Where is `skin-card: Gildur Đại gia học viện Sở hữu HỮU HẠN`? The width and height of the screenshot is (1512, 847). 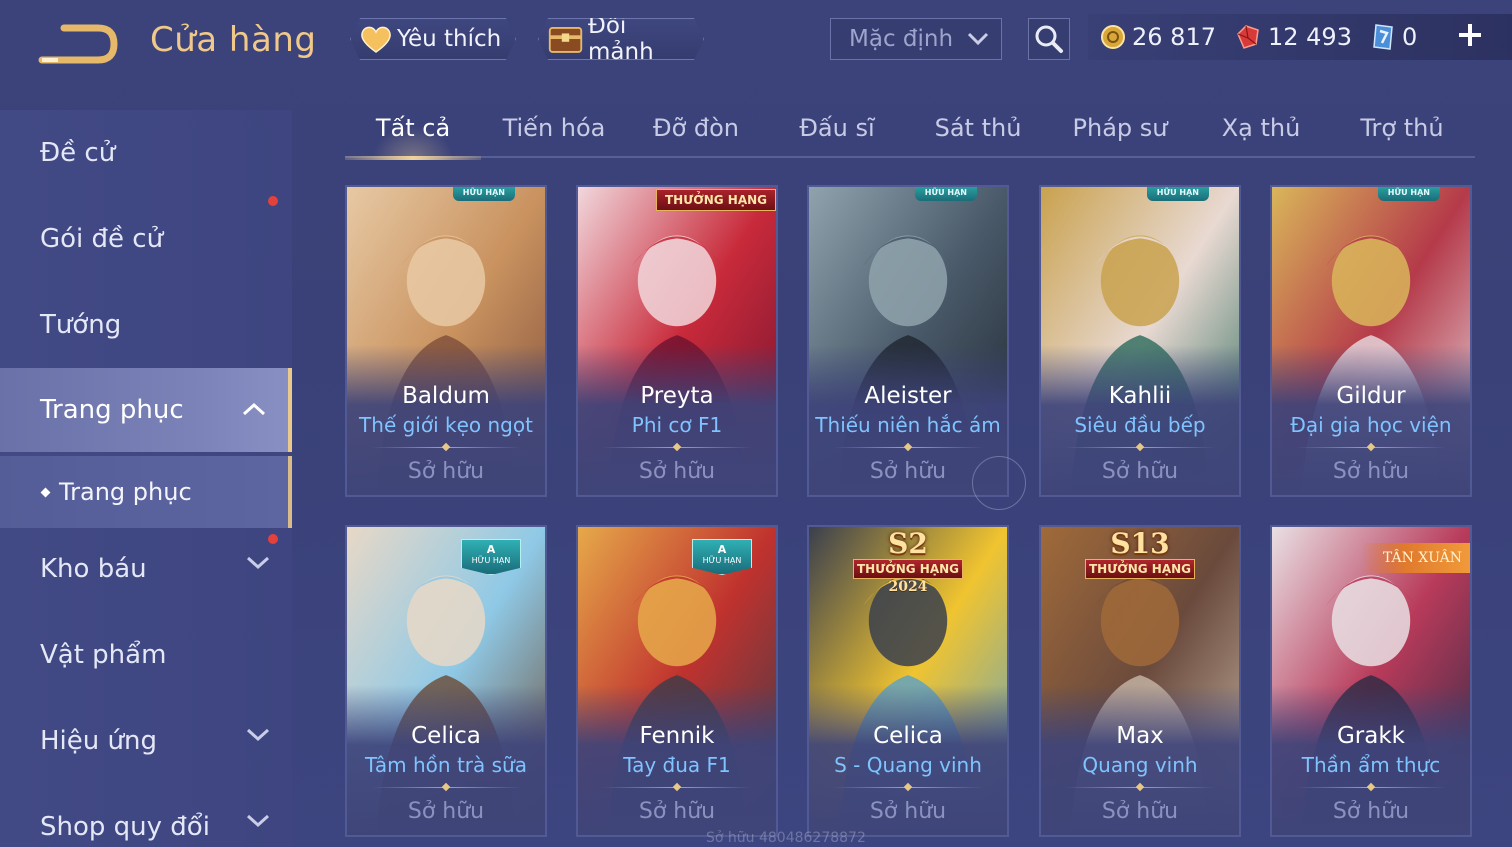
skin-card: Gildur Đại gia học viện Sở hữu HỮU HẠN is located at coordinates (1371, 341).